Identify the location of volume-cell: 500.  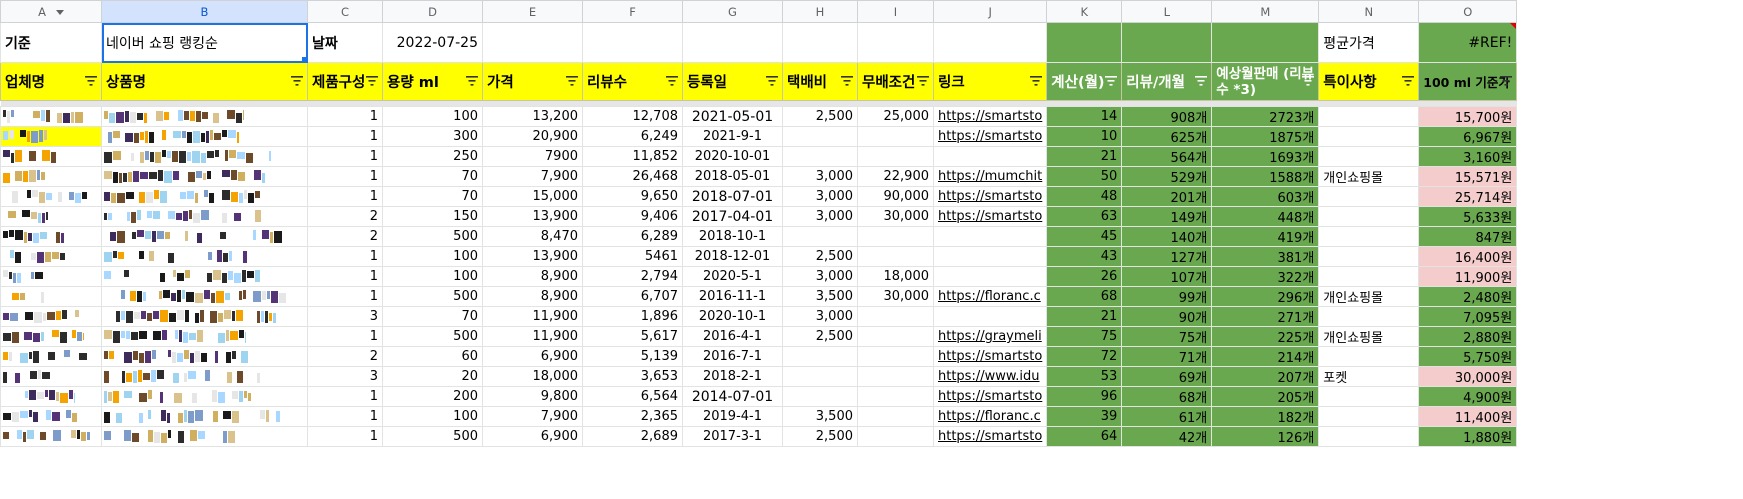
(432, 436).